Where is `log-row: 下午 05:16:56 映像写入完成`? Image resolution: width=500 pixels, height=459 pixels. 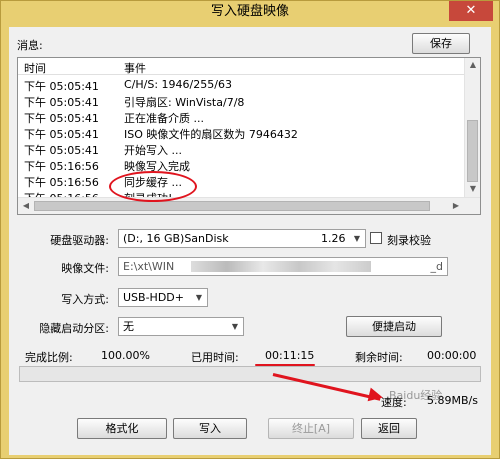 log-row: 下午 05:16:56 映像写入完成 is located at coordinates (242, 165).